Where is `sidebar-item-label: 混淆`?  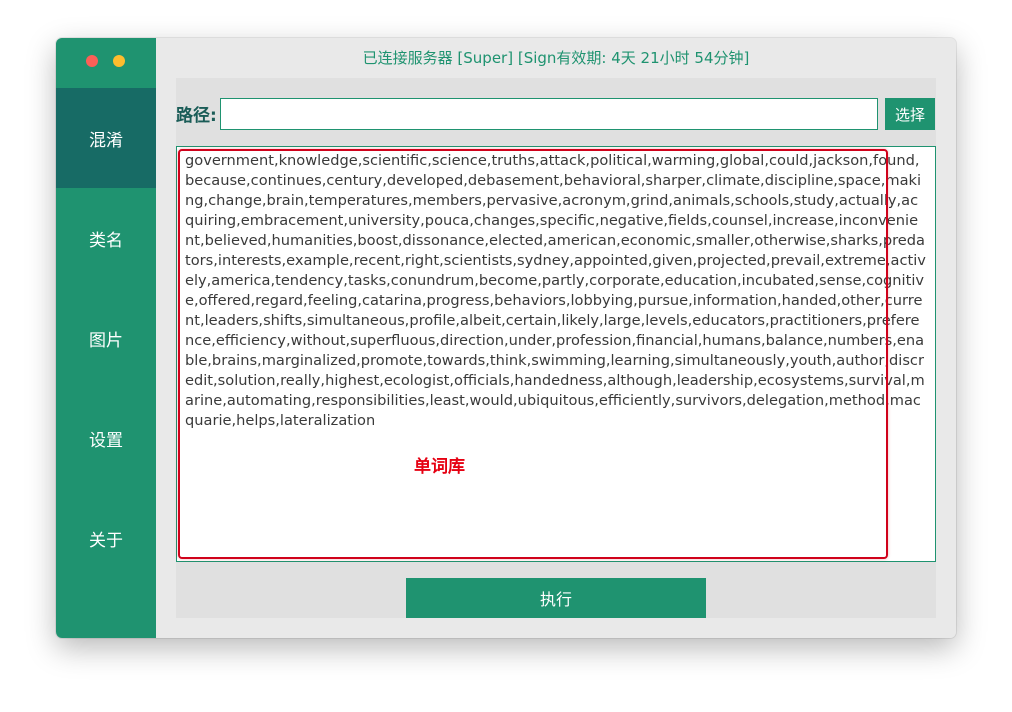 sidebar-item-label: 混淆 is located at coordinates (106, 140).